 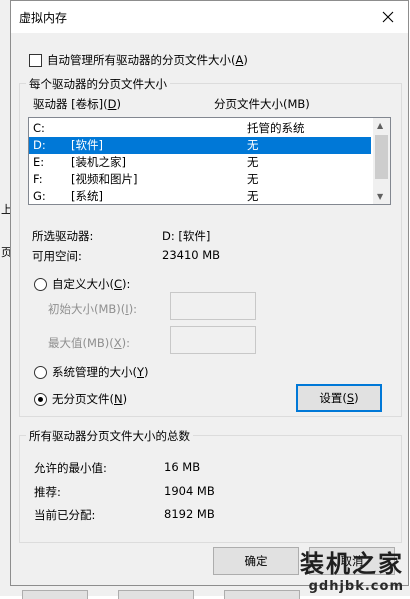 I want to click on totals-group-title: 所有驱动器分页文件大小的总数, so click(x=109, y=436).